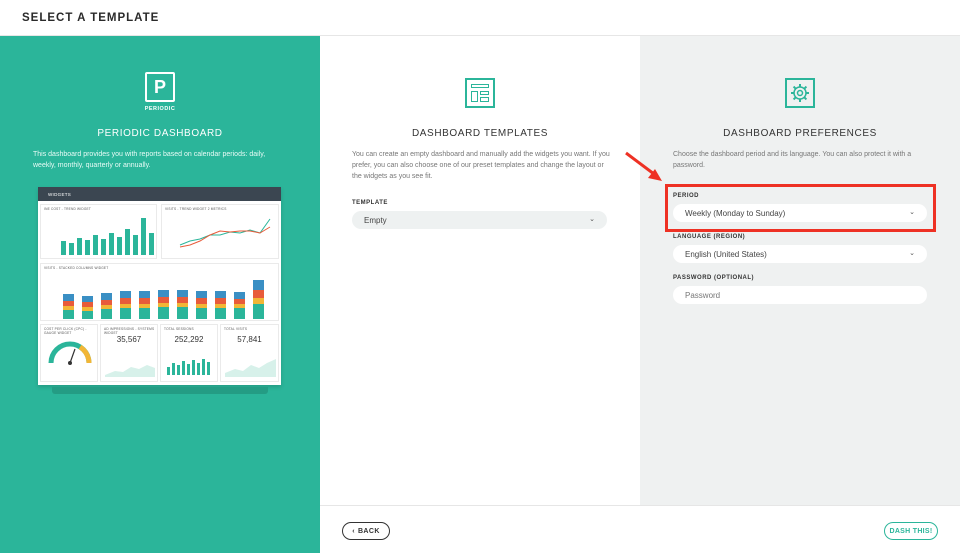 The image size is (960, 553). I want to click on preferences-title: DASHBOARD PREFERENCES, so click(800, 133).